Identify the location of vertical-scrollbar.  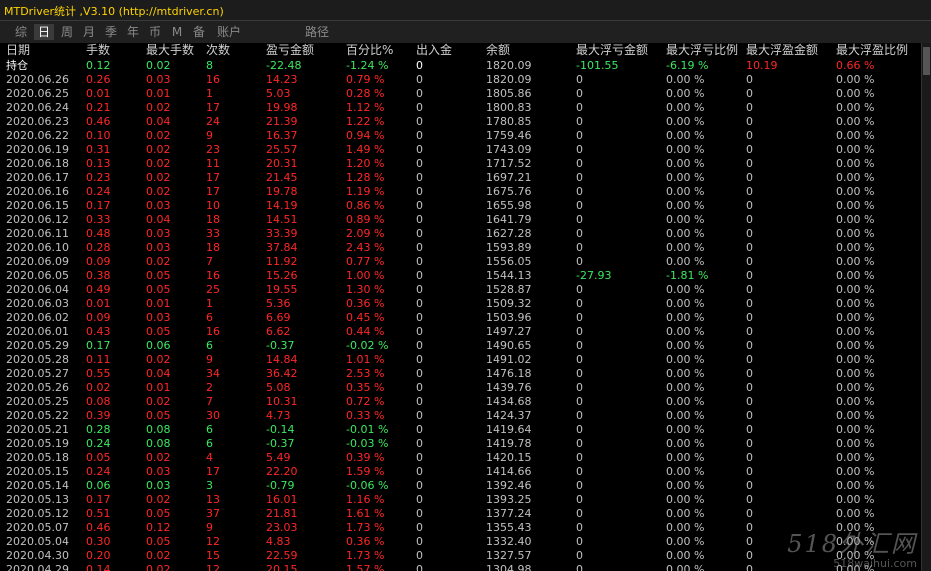
(926, 307).